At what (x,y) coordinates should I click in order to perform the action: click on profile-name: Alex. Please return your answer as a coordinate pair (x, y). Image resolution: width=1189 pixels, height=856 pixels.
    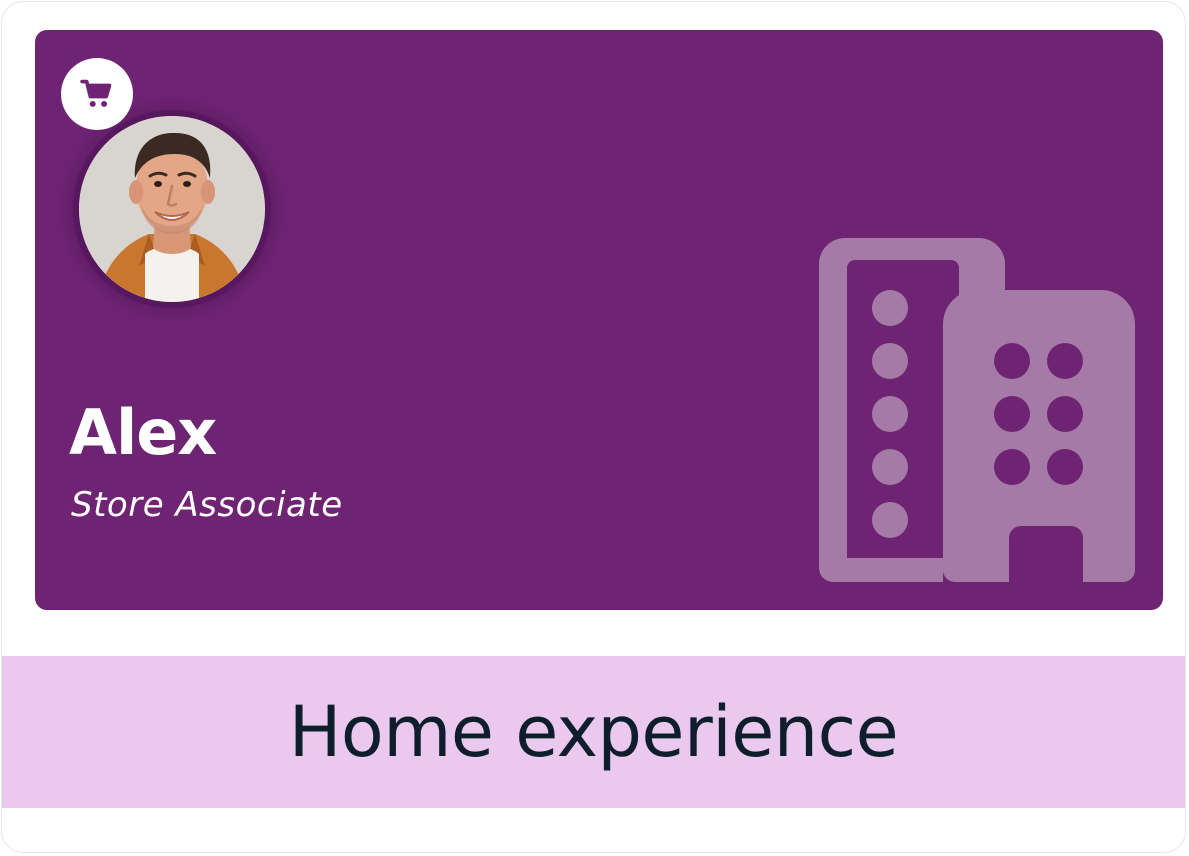
    Looking at the image, I should click on (143, 432).